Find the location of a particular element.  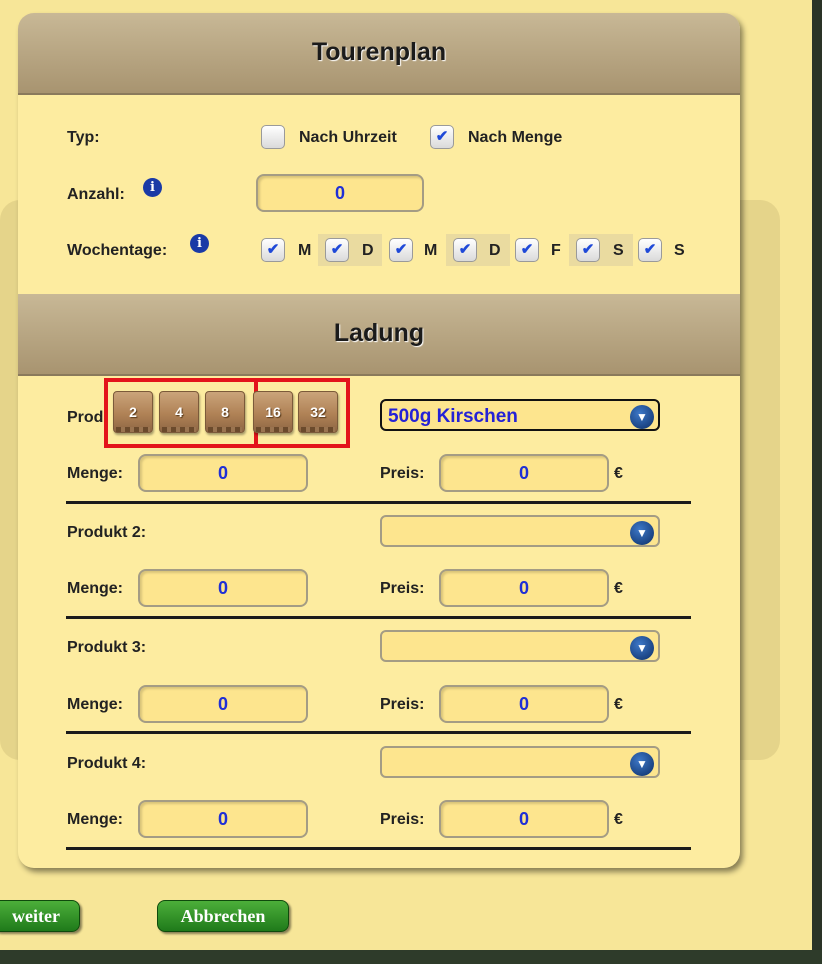

menge-2-label: Menge: is located at coordinates (95, 588).